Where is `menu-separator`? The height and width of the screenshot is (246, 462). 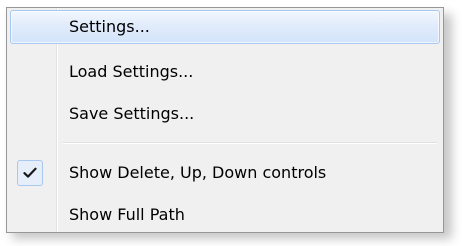 menu-separator is located at coordinates (250, 143).